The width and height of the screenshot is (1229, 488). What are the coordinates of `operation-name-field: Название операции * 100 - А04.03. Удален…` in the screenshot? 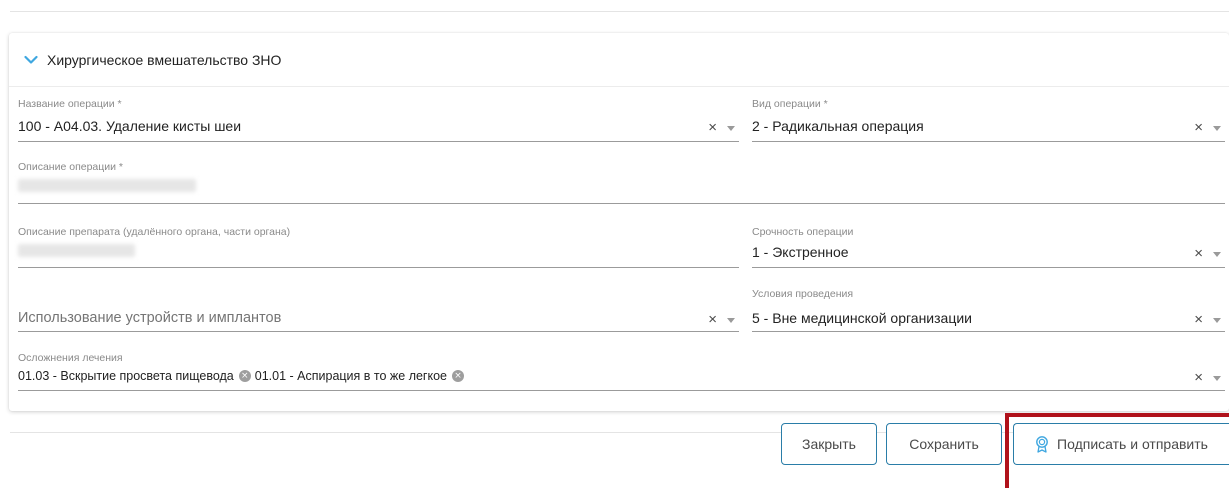 It's located at (378, 120).